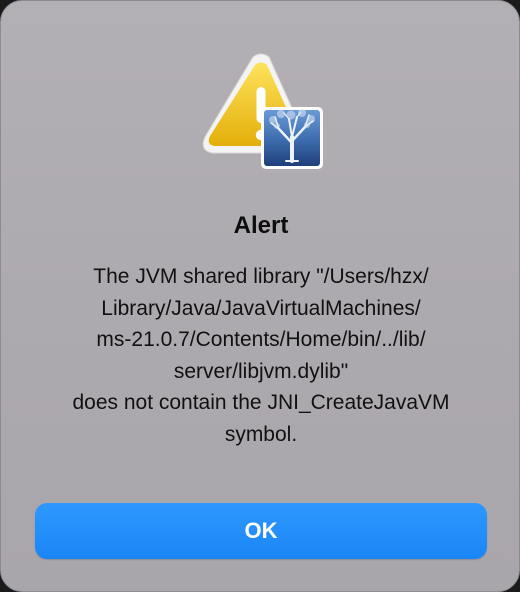 The image size is (520, 592). What do you see at coordinates (261, 225) in the screenshot?
I see `dialog-title: Alert` at bounding box center [261, 225].